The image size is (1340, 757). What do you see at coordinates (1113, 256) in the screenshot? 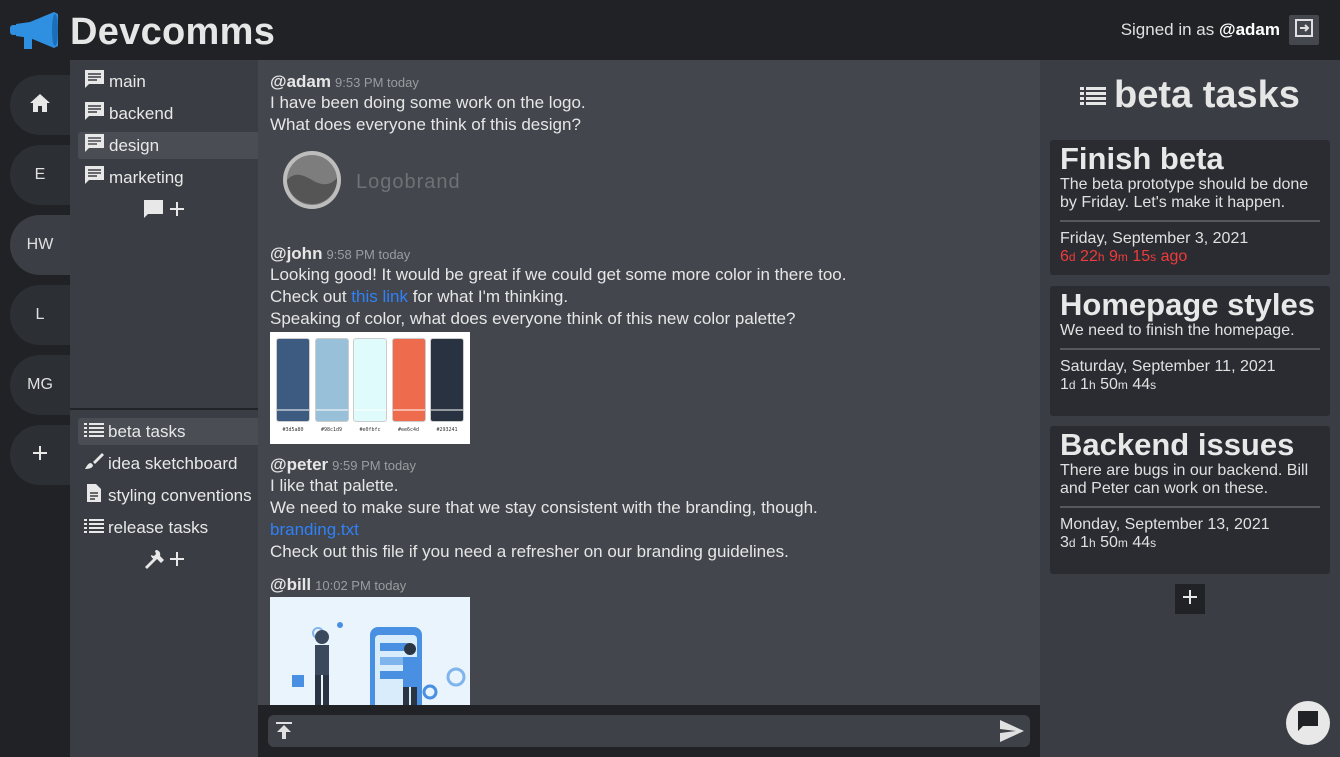
I see `countdown-minutes: 9` at bounding box center [1113, 256].